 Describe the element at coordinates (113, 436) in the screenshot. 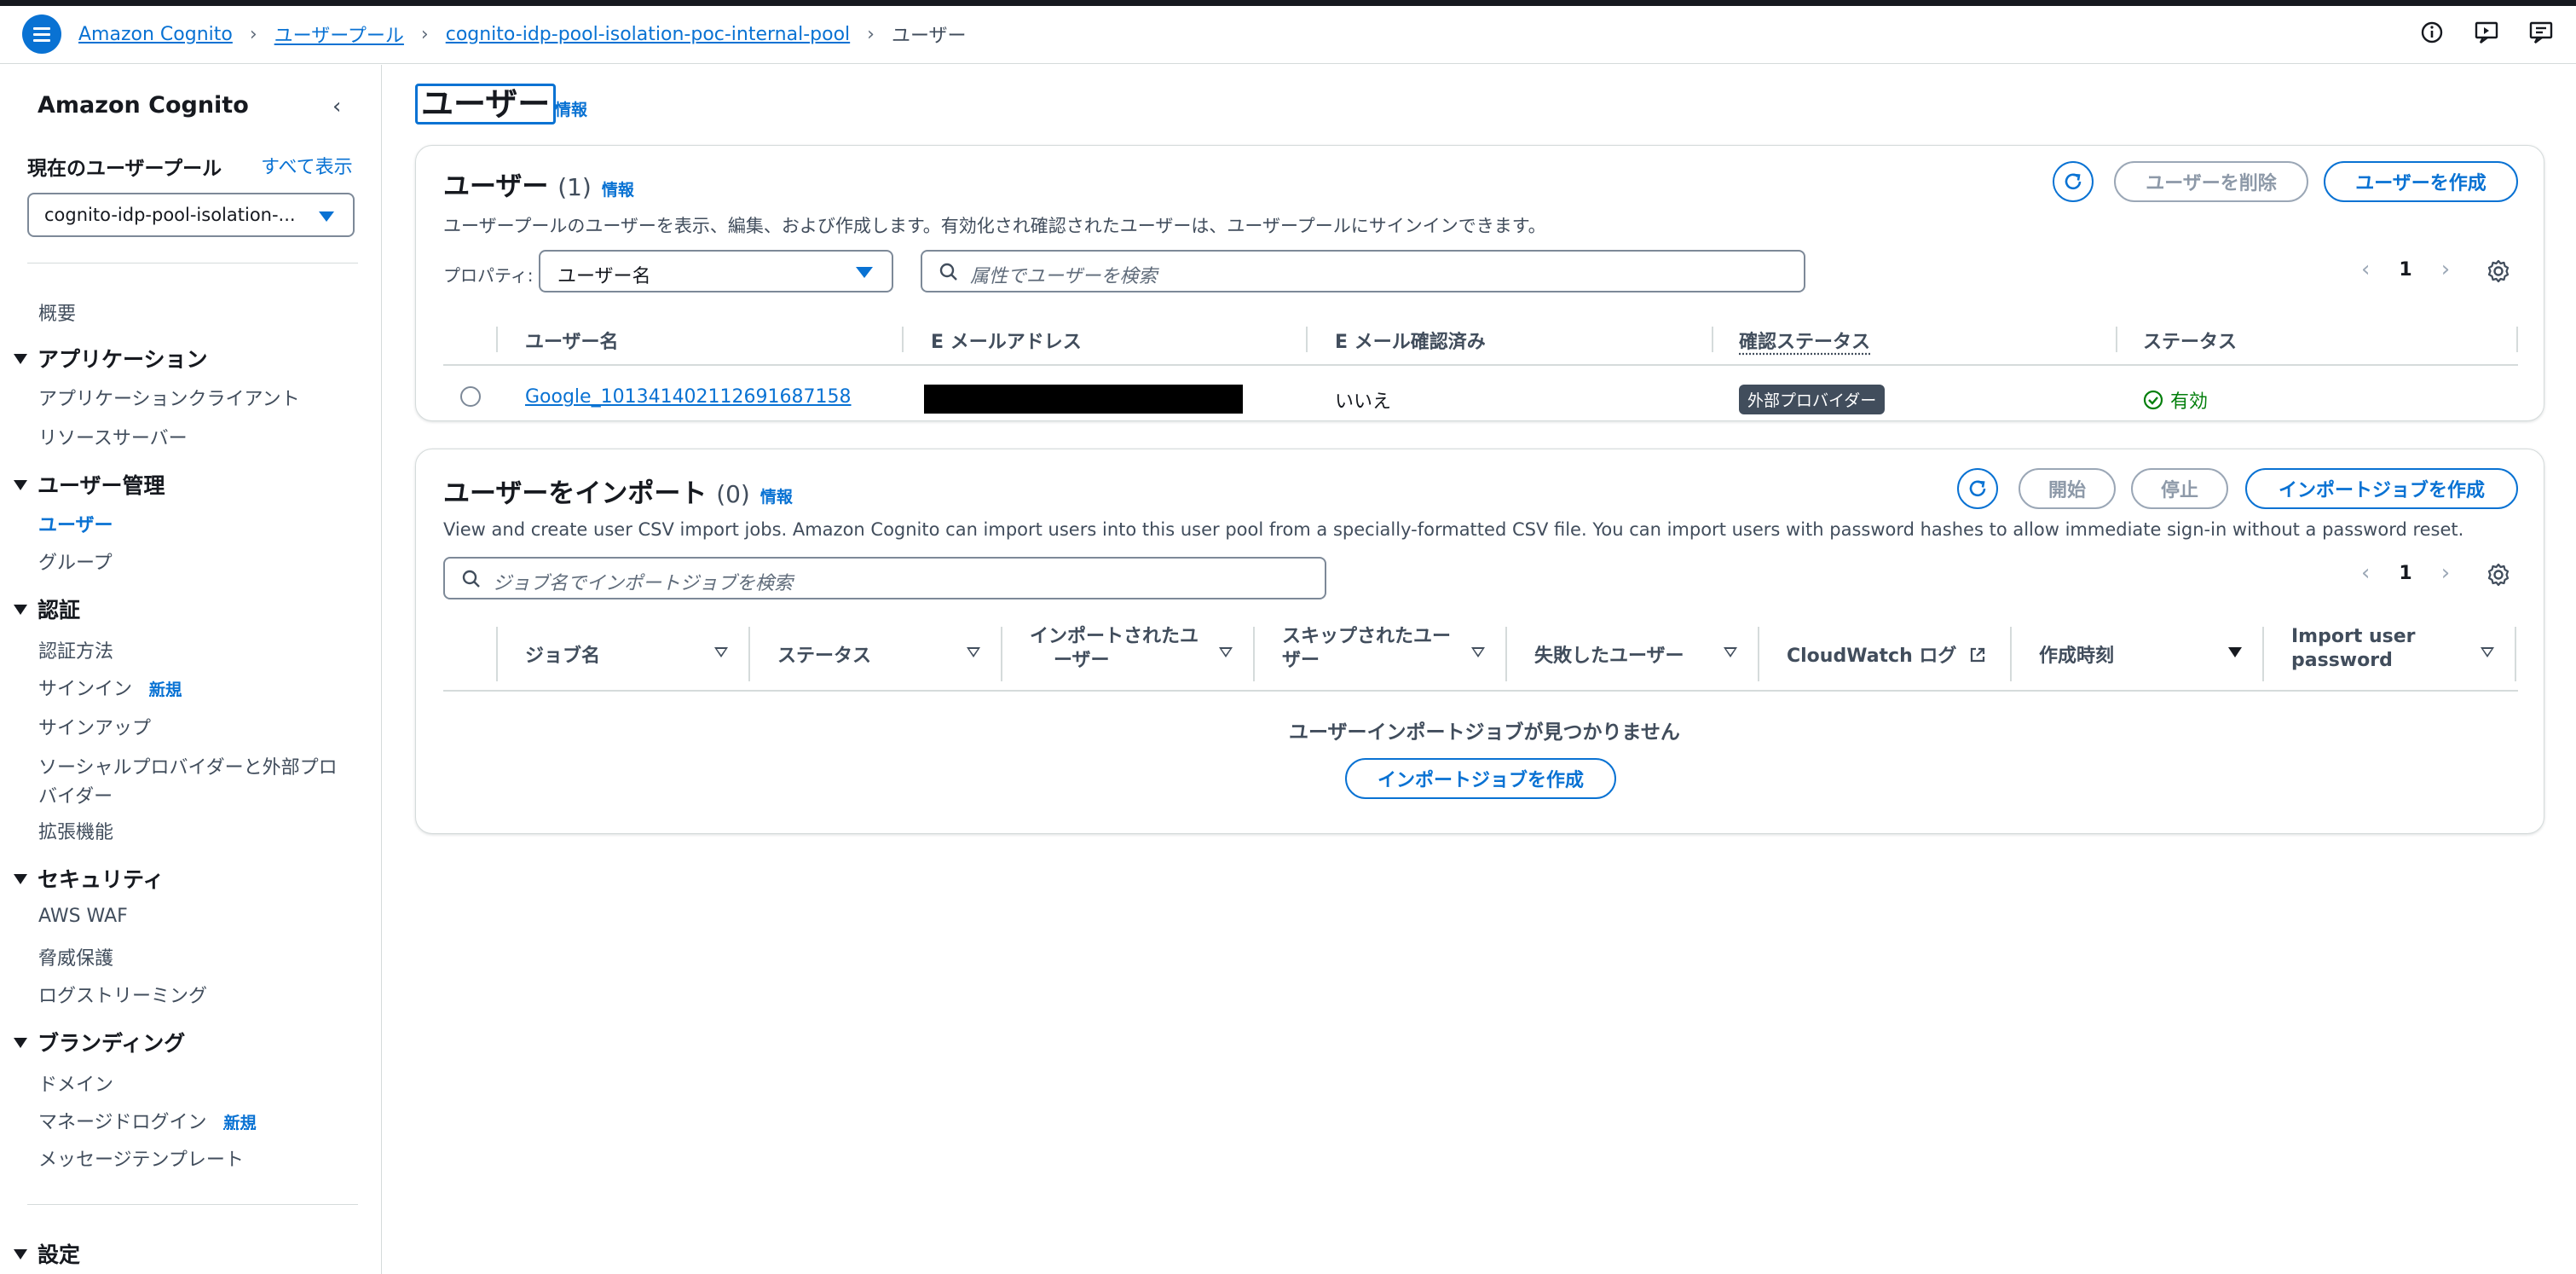

I see `sidebar-item-resource-servers: リソースサーバー` at that location.